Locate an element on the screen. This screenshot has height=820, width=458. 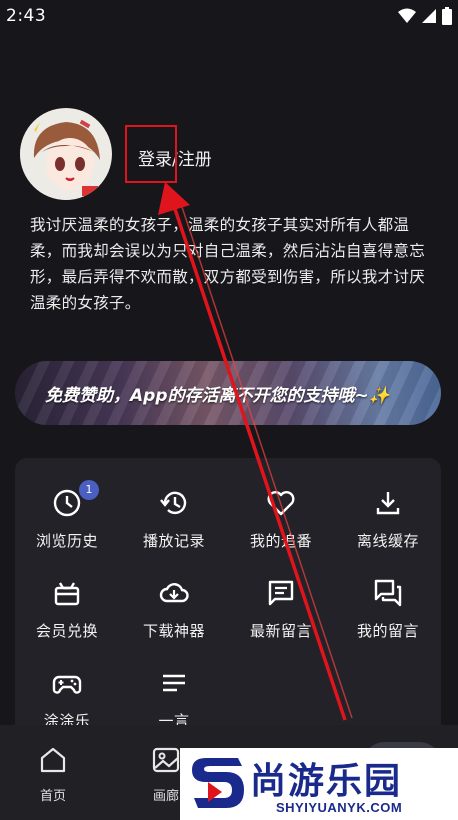
sponsor-banner-text: 免费赞助，App的存活离不开您的支持哦~✨ is located at coordinates (217, 396).